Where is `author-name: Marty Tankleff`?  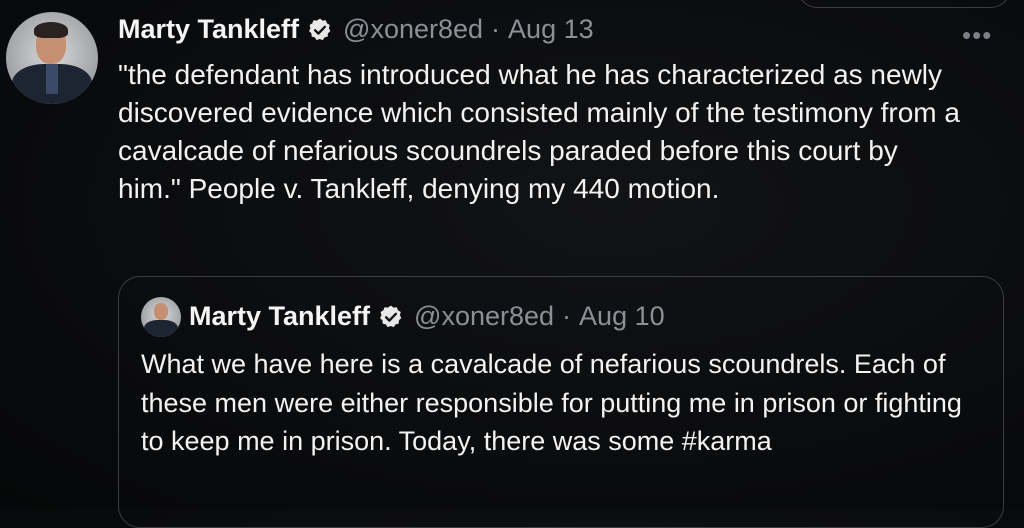 author-name: Marty Tankleff is located at coordinates (208, 29).